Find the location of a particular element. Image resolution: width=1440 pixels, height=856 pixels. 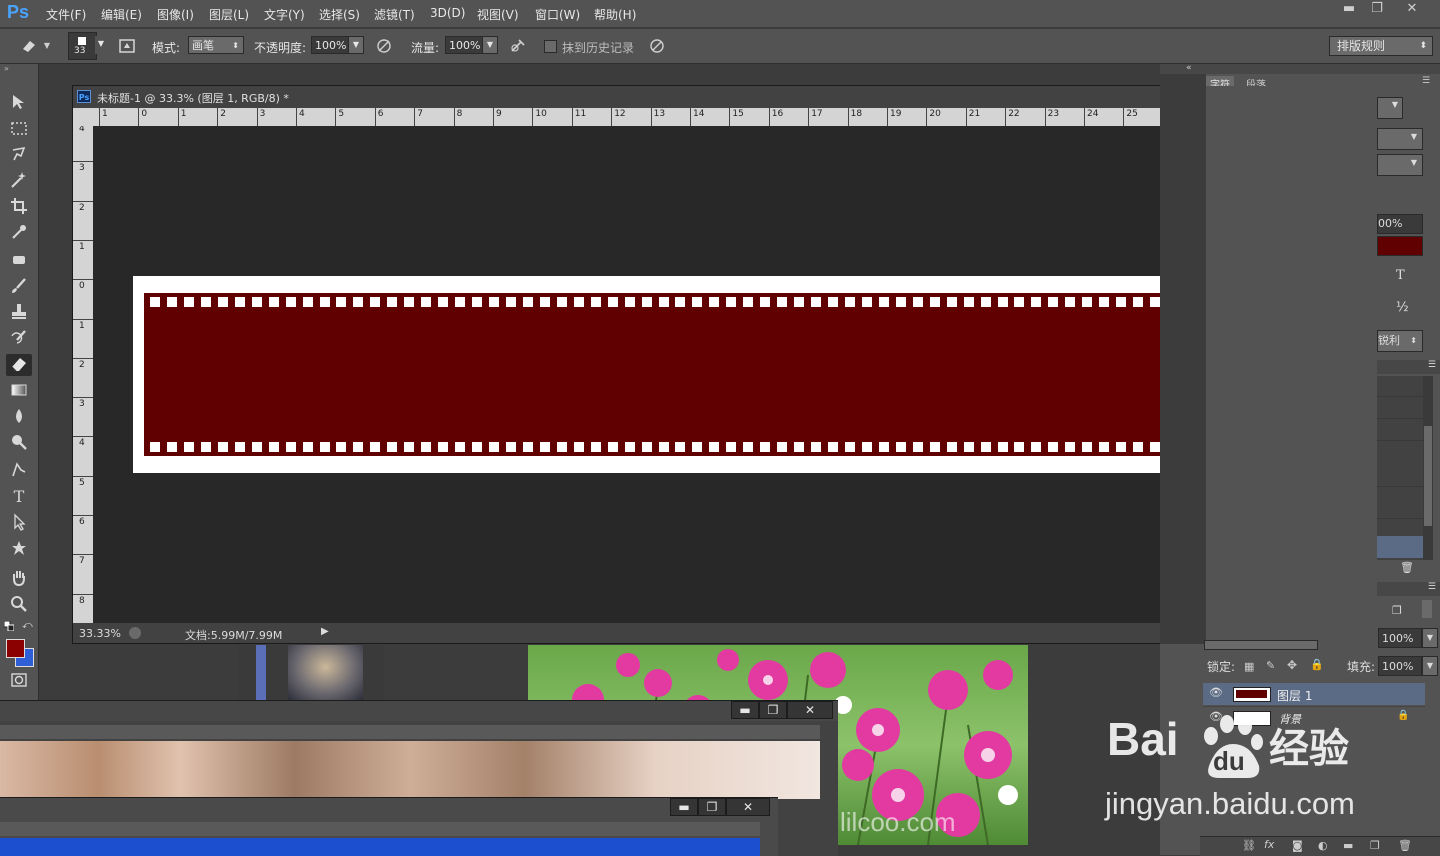

layer1-name: 图层 1 is located at coordinates (1294, 695).